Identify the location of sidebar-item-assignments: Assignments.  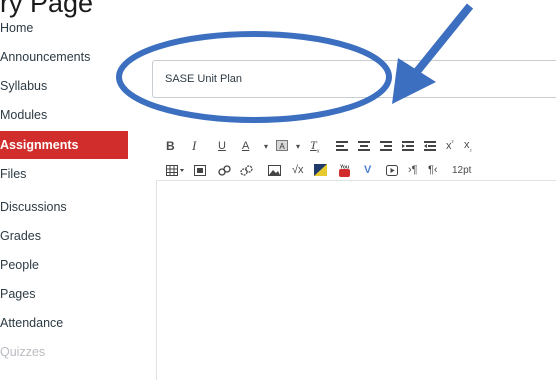
(64, 145).